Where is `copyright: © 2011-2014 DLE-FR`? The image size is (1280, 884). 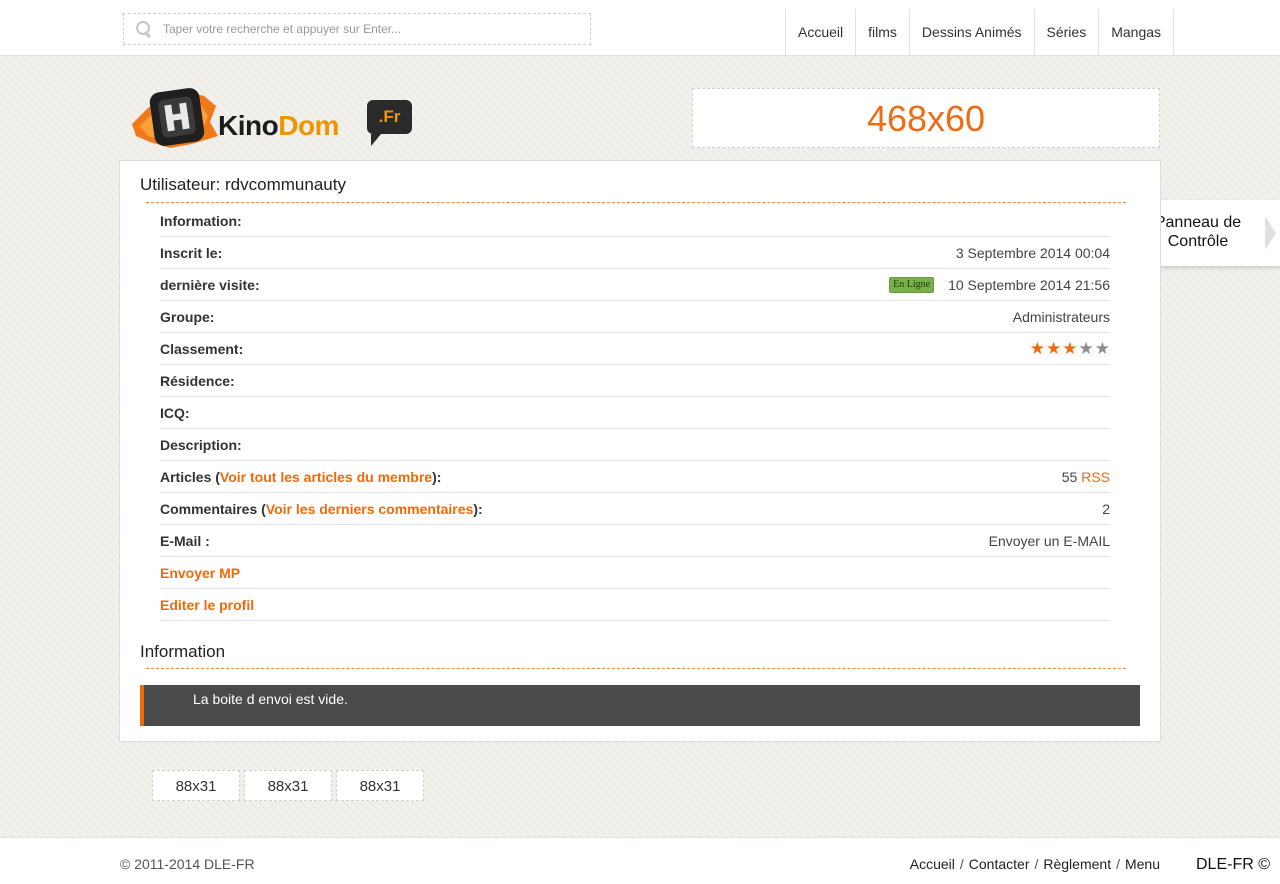 copyright: © 2011-2014 DLE-FR is located at coordinates (187, 864).